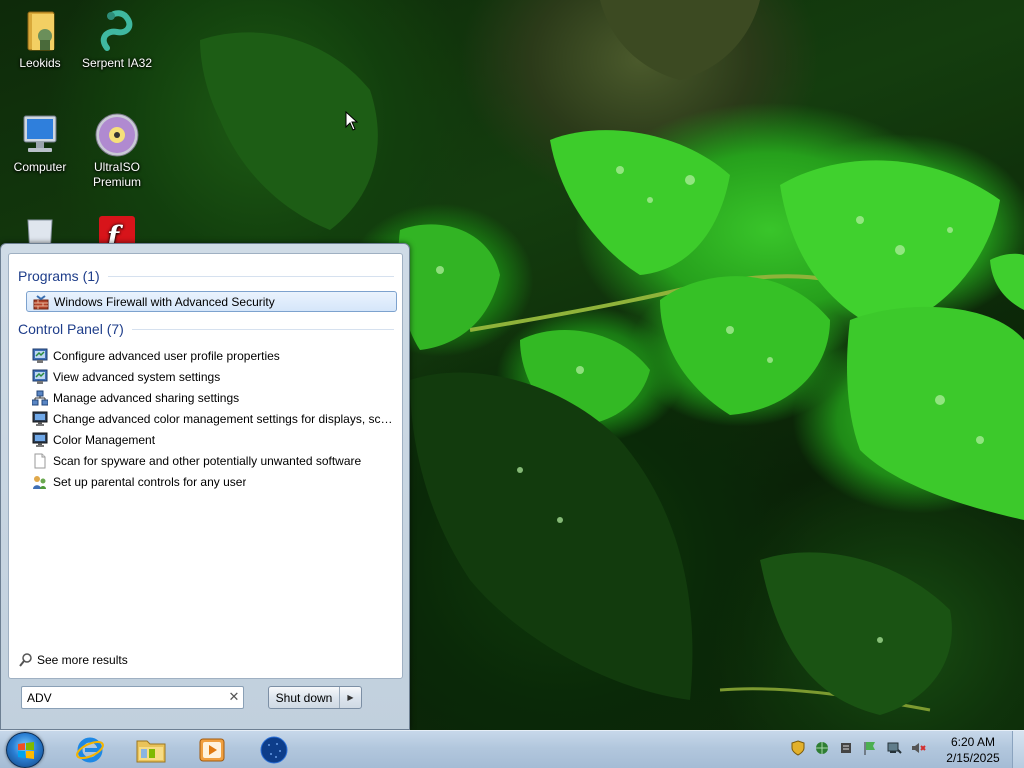 The image size is (1024, 768). Describe the element at coordinates (164, 301) in the screenshot. I see `result-label: Windows Firewall with Advanced Security` at that location.